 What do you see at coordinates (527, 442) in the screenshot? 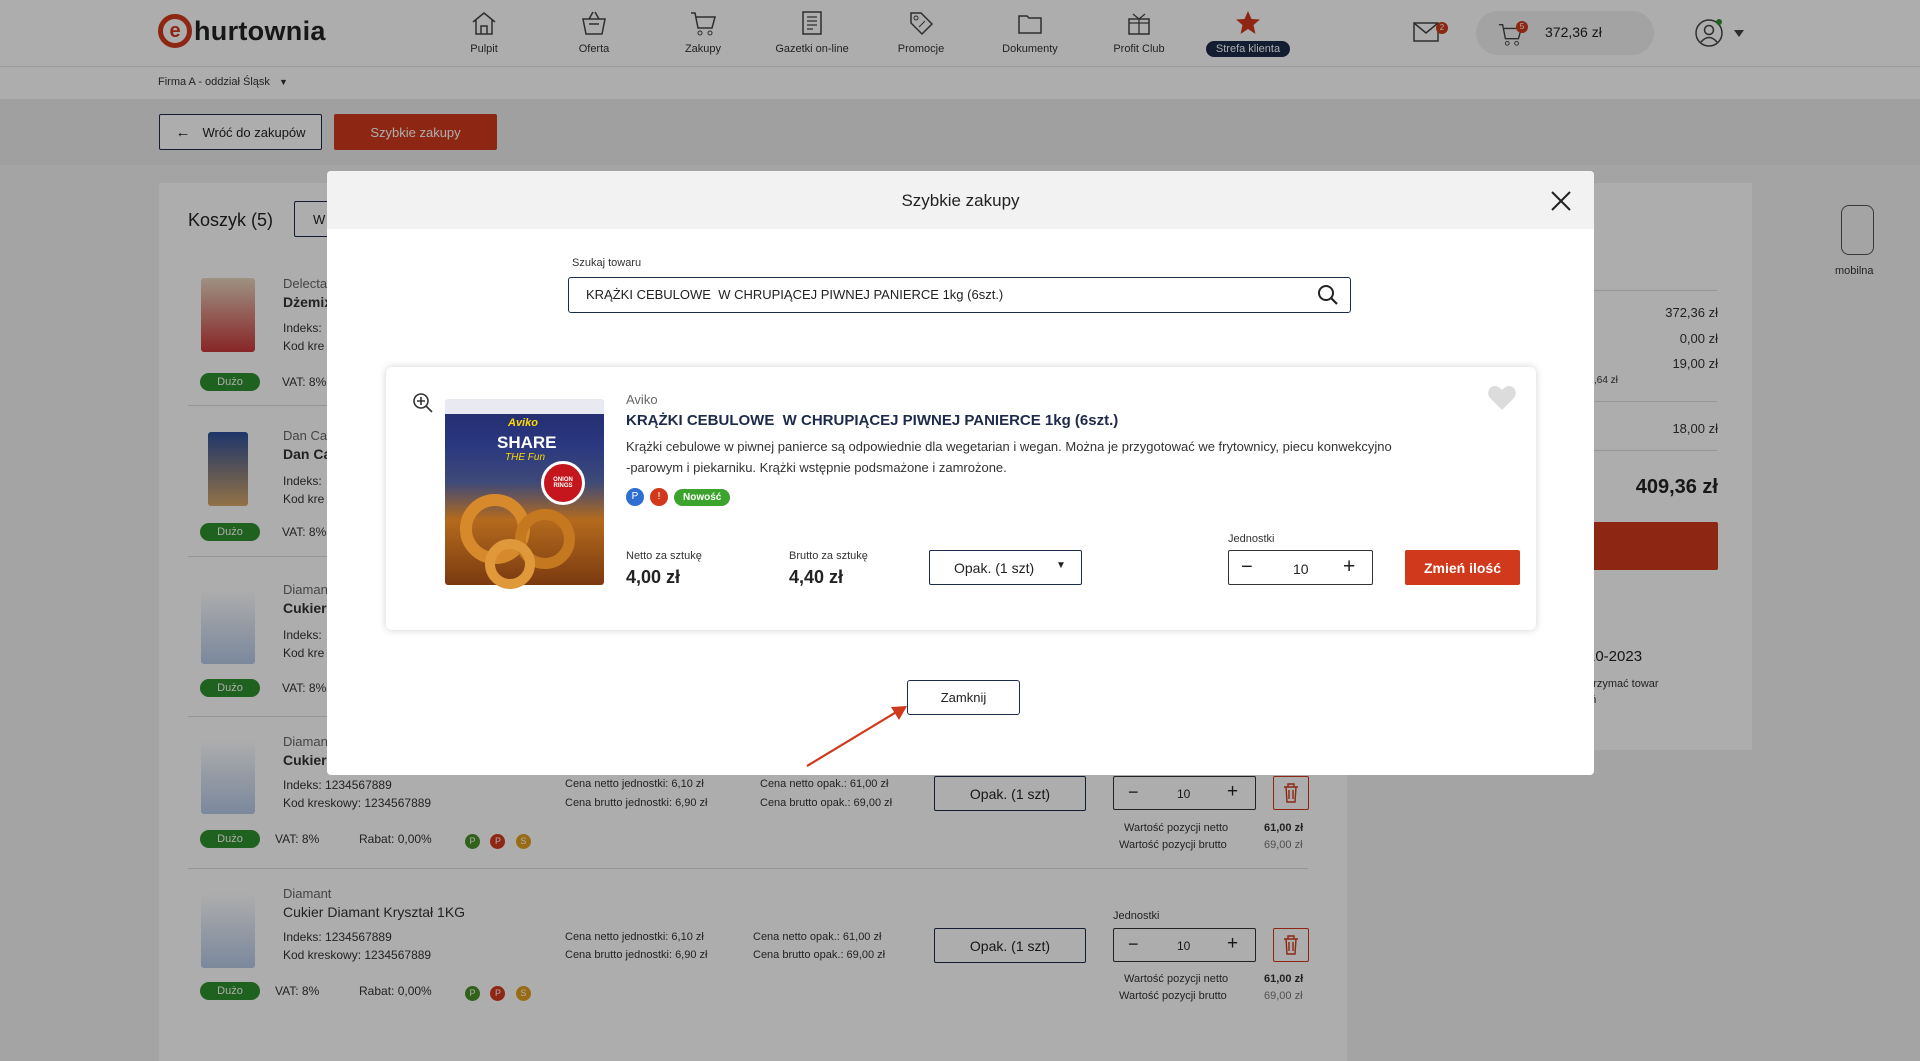
I see `package-share: SHARE` at bounding box center [527, 442].